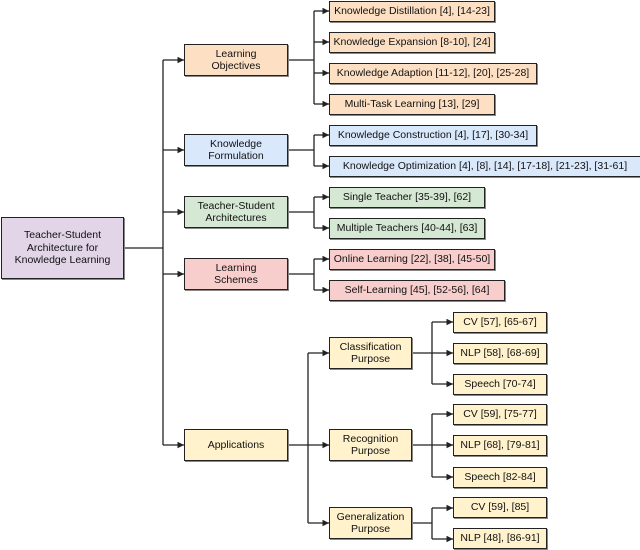 The image size is (640, 550). Describe the element at coordinates (236, 274) in the screenshot. I see `node-learning-schemes: Learning Schemes` at that location.